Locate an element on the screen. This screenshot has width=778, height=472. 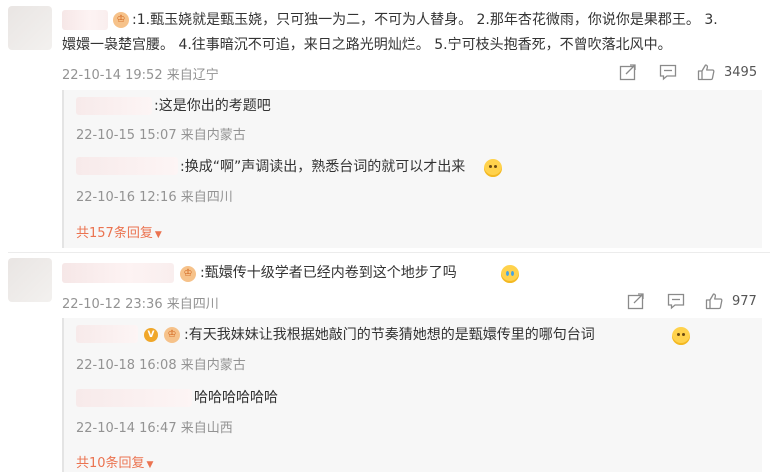
view-more-replies: 共10条回复 ▼ is located at coordinates (114, 461).